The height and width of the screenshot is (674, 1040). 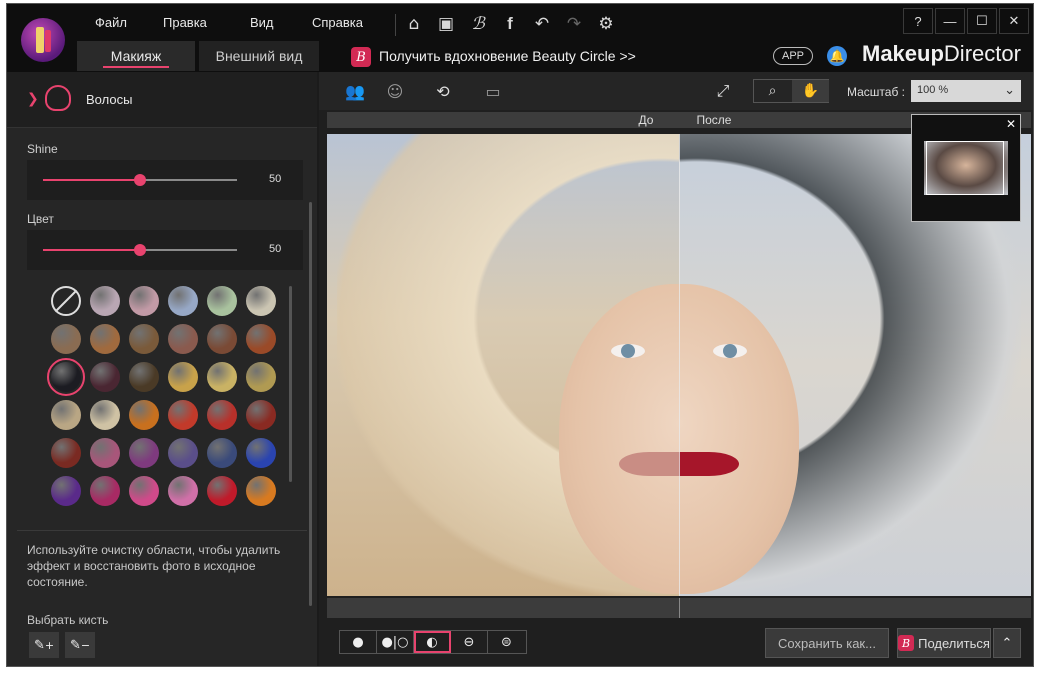 I want to click on hand-icon: ✋, so click(x=810, y=91).